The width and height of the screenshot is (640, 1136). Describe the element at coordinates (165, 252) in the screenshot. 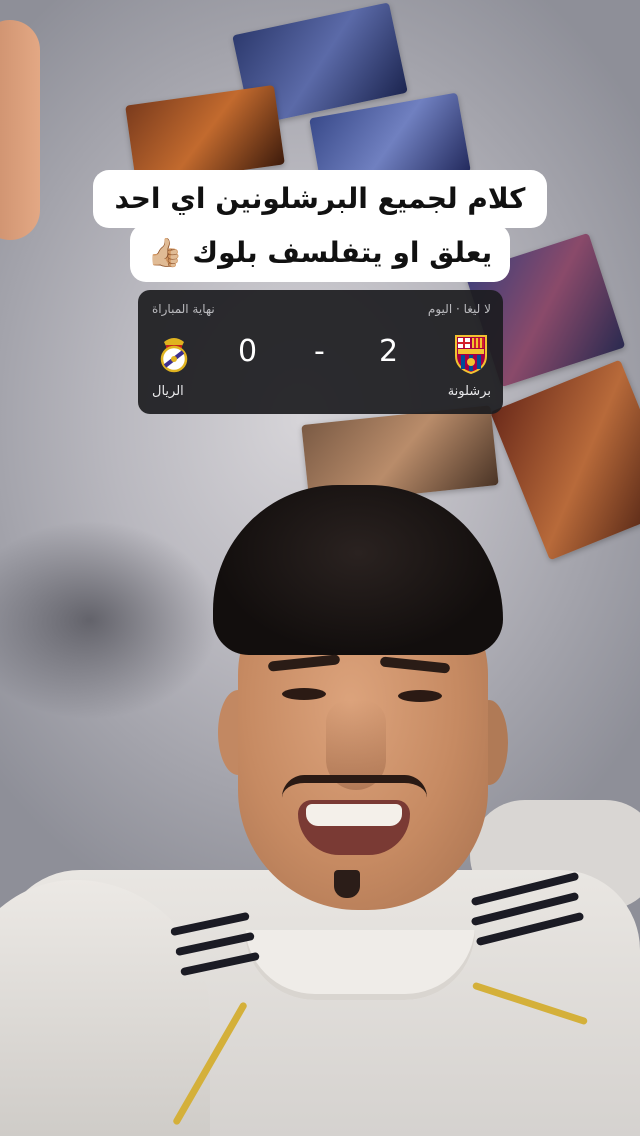

I see `thumbs-up-icon: 👍🏼` at that location.